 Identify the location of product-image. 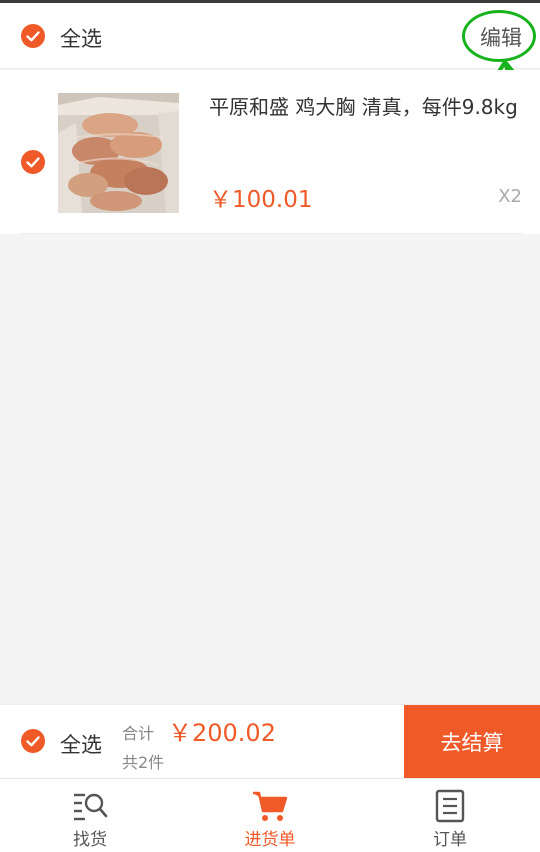
(118, 153).